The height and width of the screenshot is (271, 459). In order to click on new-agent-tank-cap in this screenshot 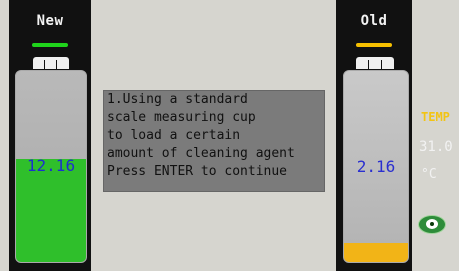, I will do `click(51, 63)`.